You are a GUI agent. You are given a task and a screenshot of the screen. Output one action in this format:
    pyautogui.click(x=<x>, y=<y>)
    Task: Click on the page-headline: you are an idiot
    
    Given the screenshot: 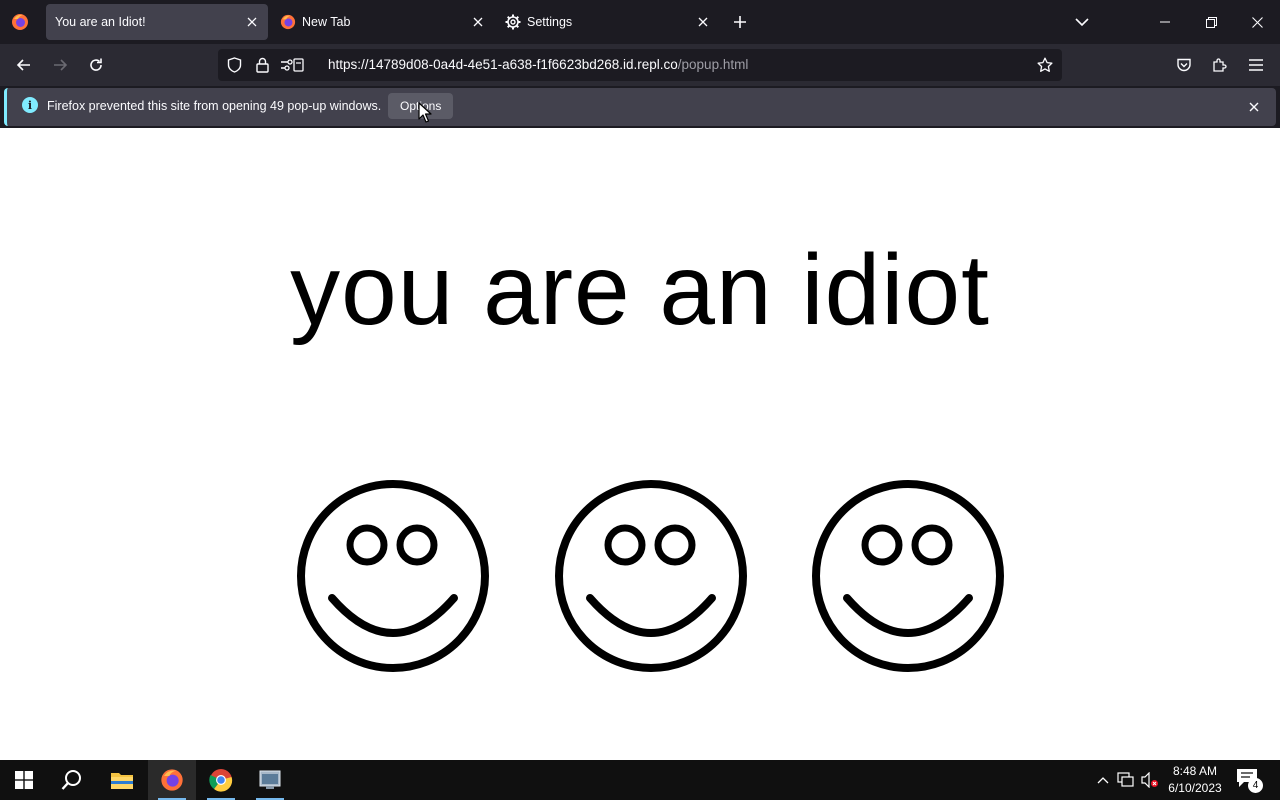 What is the action you would take?
    pyautogui.click(x=640, y=290)
    